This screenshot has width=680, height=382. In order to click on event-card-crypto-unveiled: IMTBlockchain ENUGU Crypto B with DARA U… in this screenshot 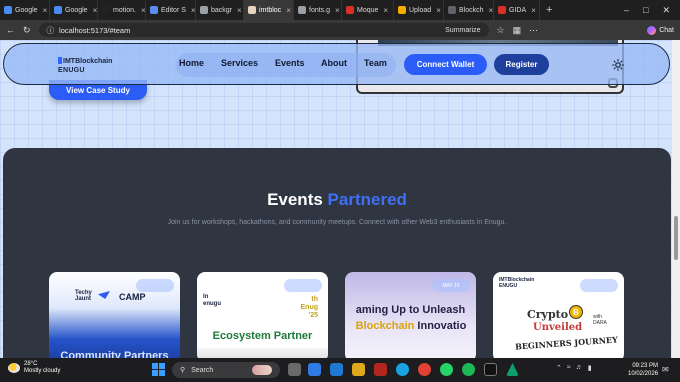, I will do `click(558, 315)`.